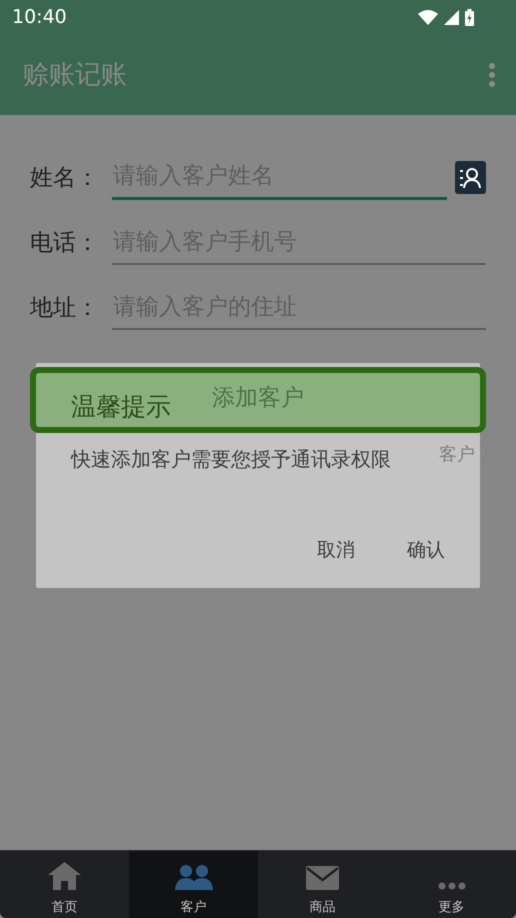 This screenshot has width=516, height=918. Describe the element at coordinates (65, 178) in the screenshot. I see `field-label: 姓名：` at that location.